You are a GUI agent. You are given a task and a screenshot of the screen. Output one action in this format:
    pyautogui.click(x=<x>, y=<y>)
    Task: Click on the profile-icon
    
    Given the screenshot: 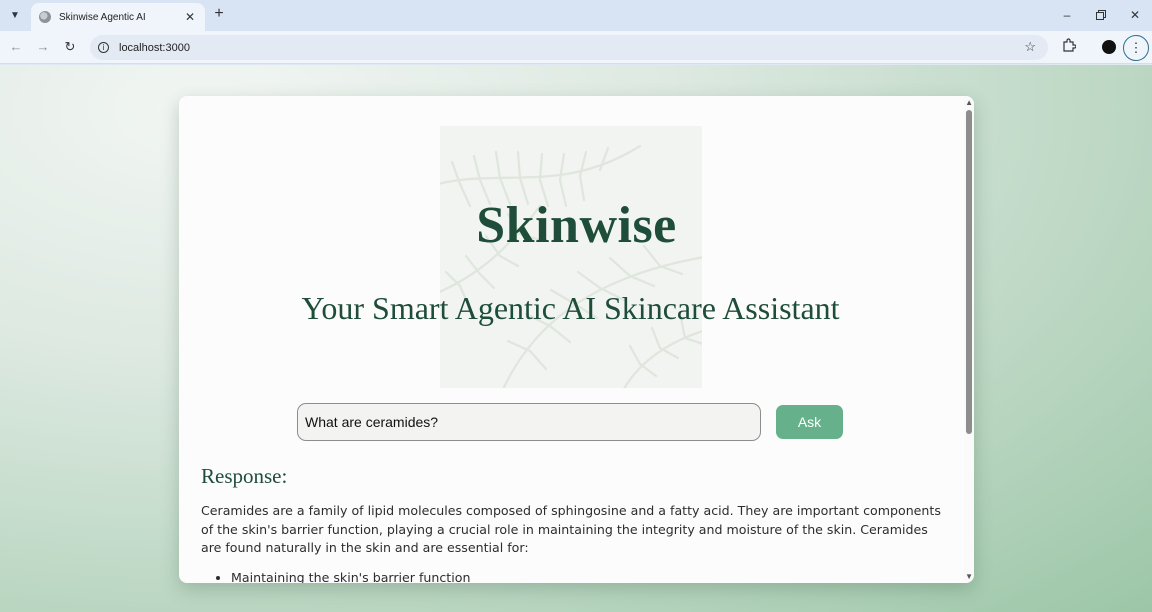 What is the action you would take?
    pyautogui.click(x=1109, y=47)
    